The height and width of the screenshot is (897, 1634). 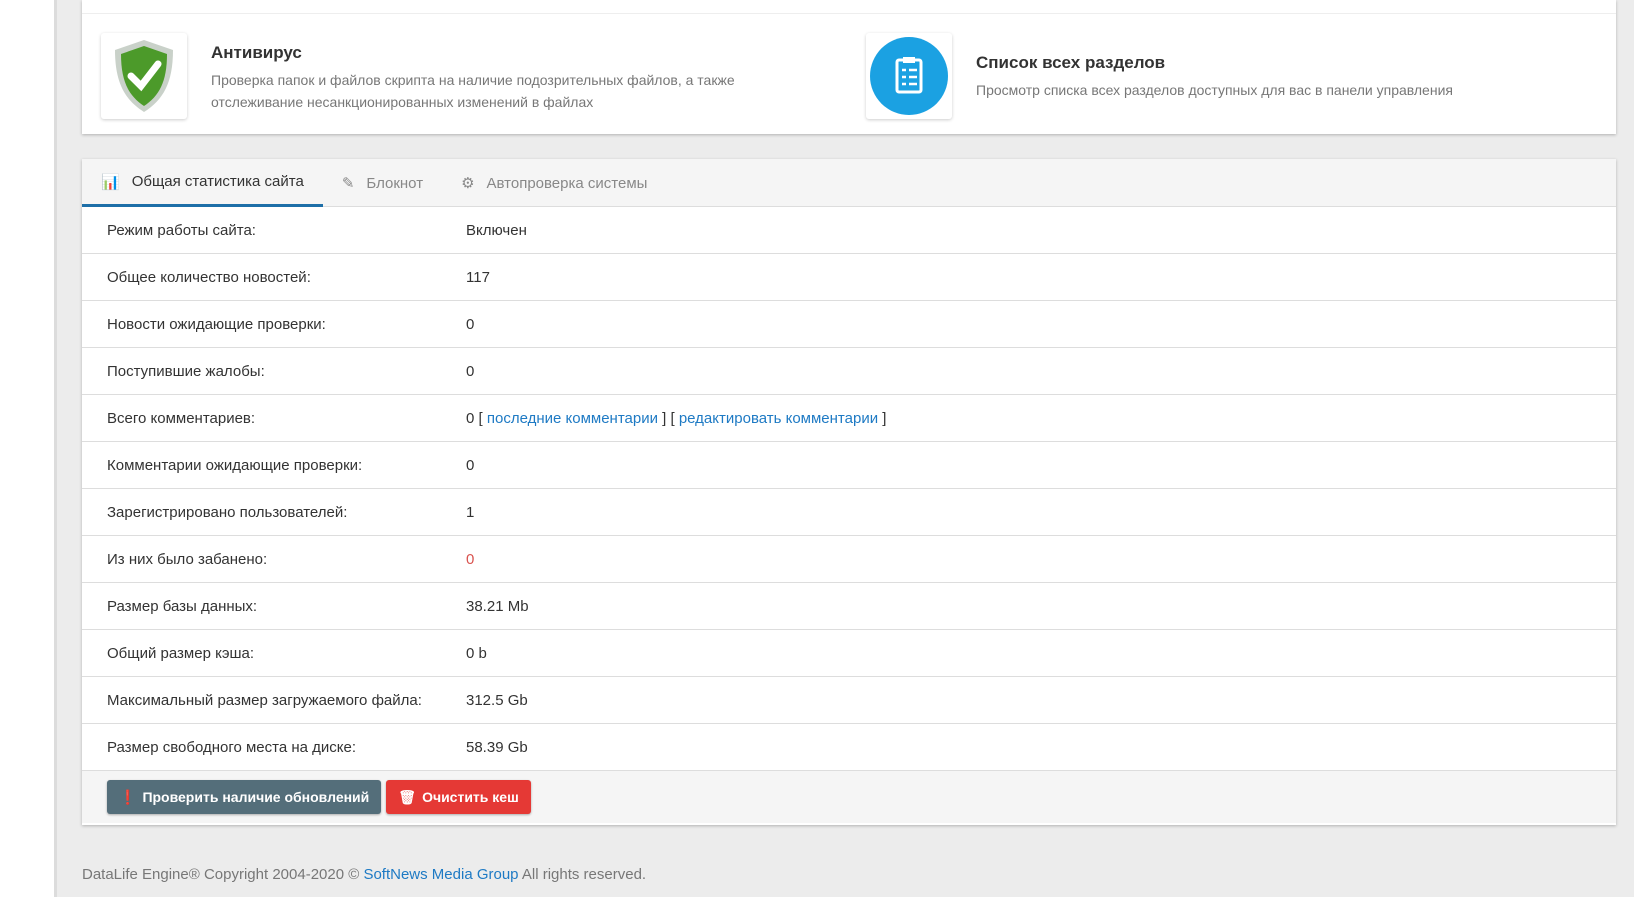 I want to click on tab-label: Блокнот, so click(x=395, y=183).